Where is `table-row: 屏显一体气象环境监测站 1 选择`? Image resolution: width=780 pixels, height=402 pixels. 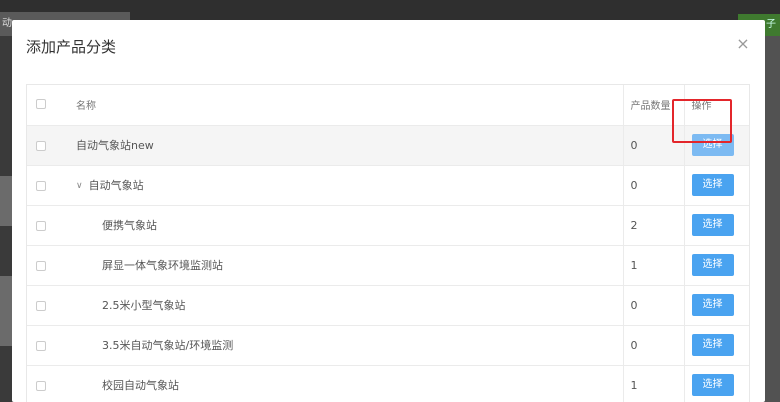
table-row: 屏显一体气象环境监测站 1 选择 is located at coordinates (388, 265).